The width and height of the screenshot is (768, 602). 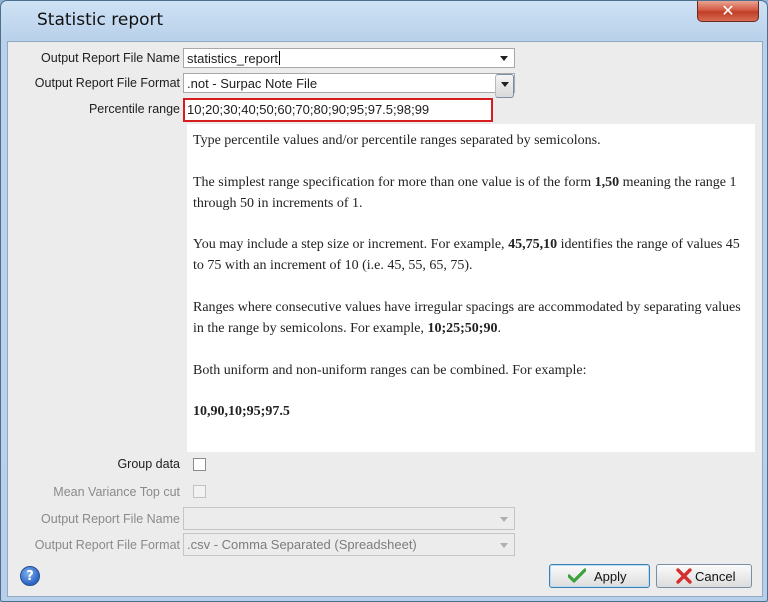 I want to click on cancel-x-icon, so click(x=684, y=576).